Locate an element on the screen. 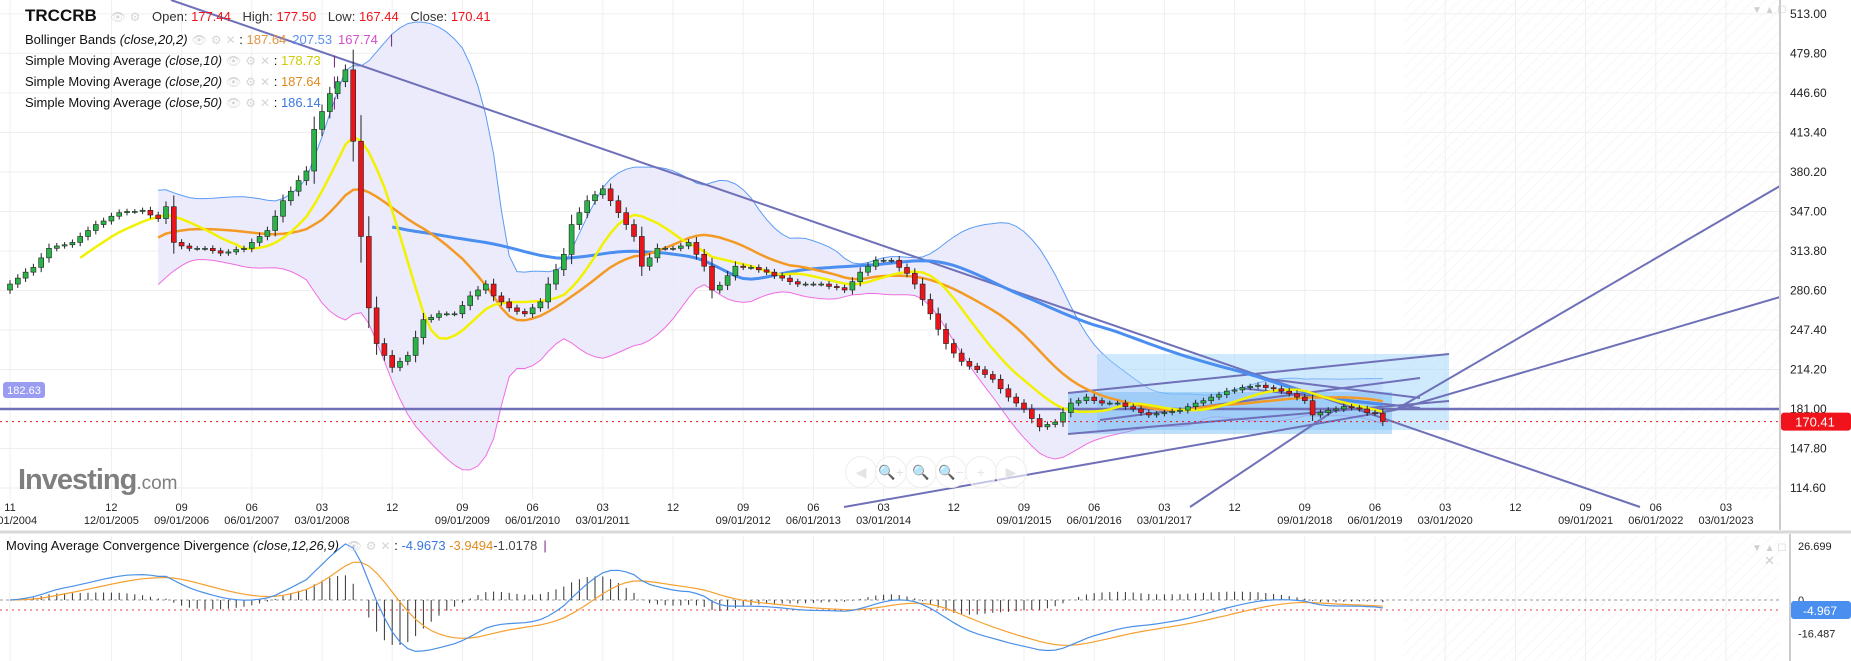  macd-signal-value: -3.9494 is located at coordinates (471, 545).